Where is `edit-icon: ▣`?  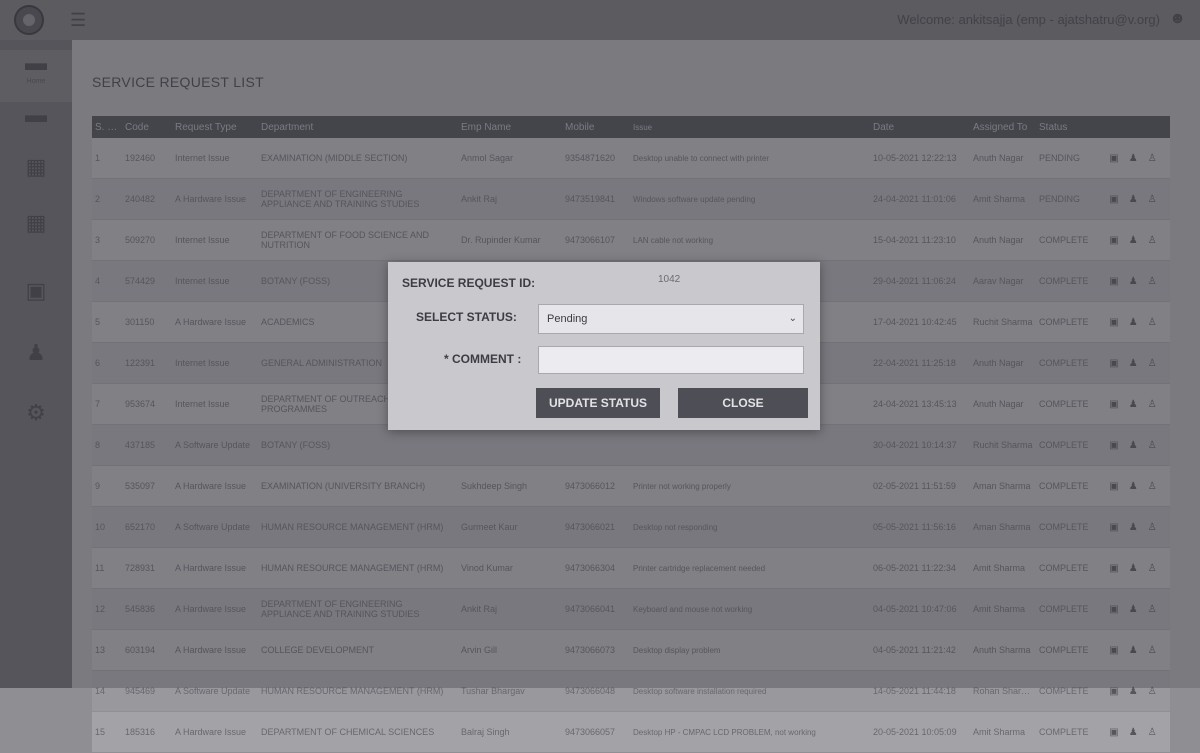 edit-icon: ▣ is located at coordinates (1113, 732).